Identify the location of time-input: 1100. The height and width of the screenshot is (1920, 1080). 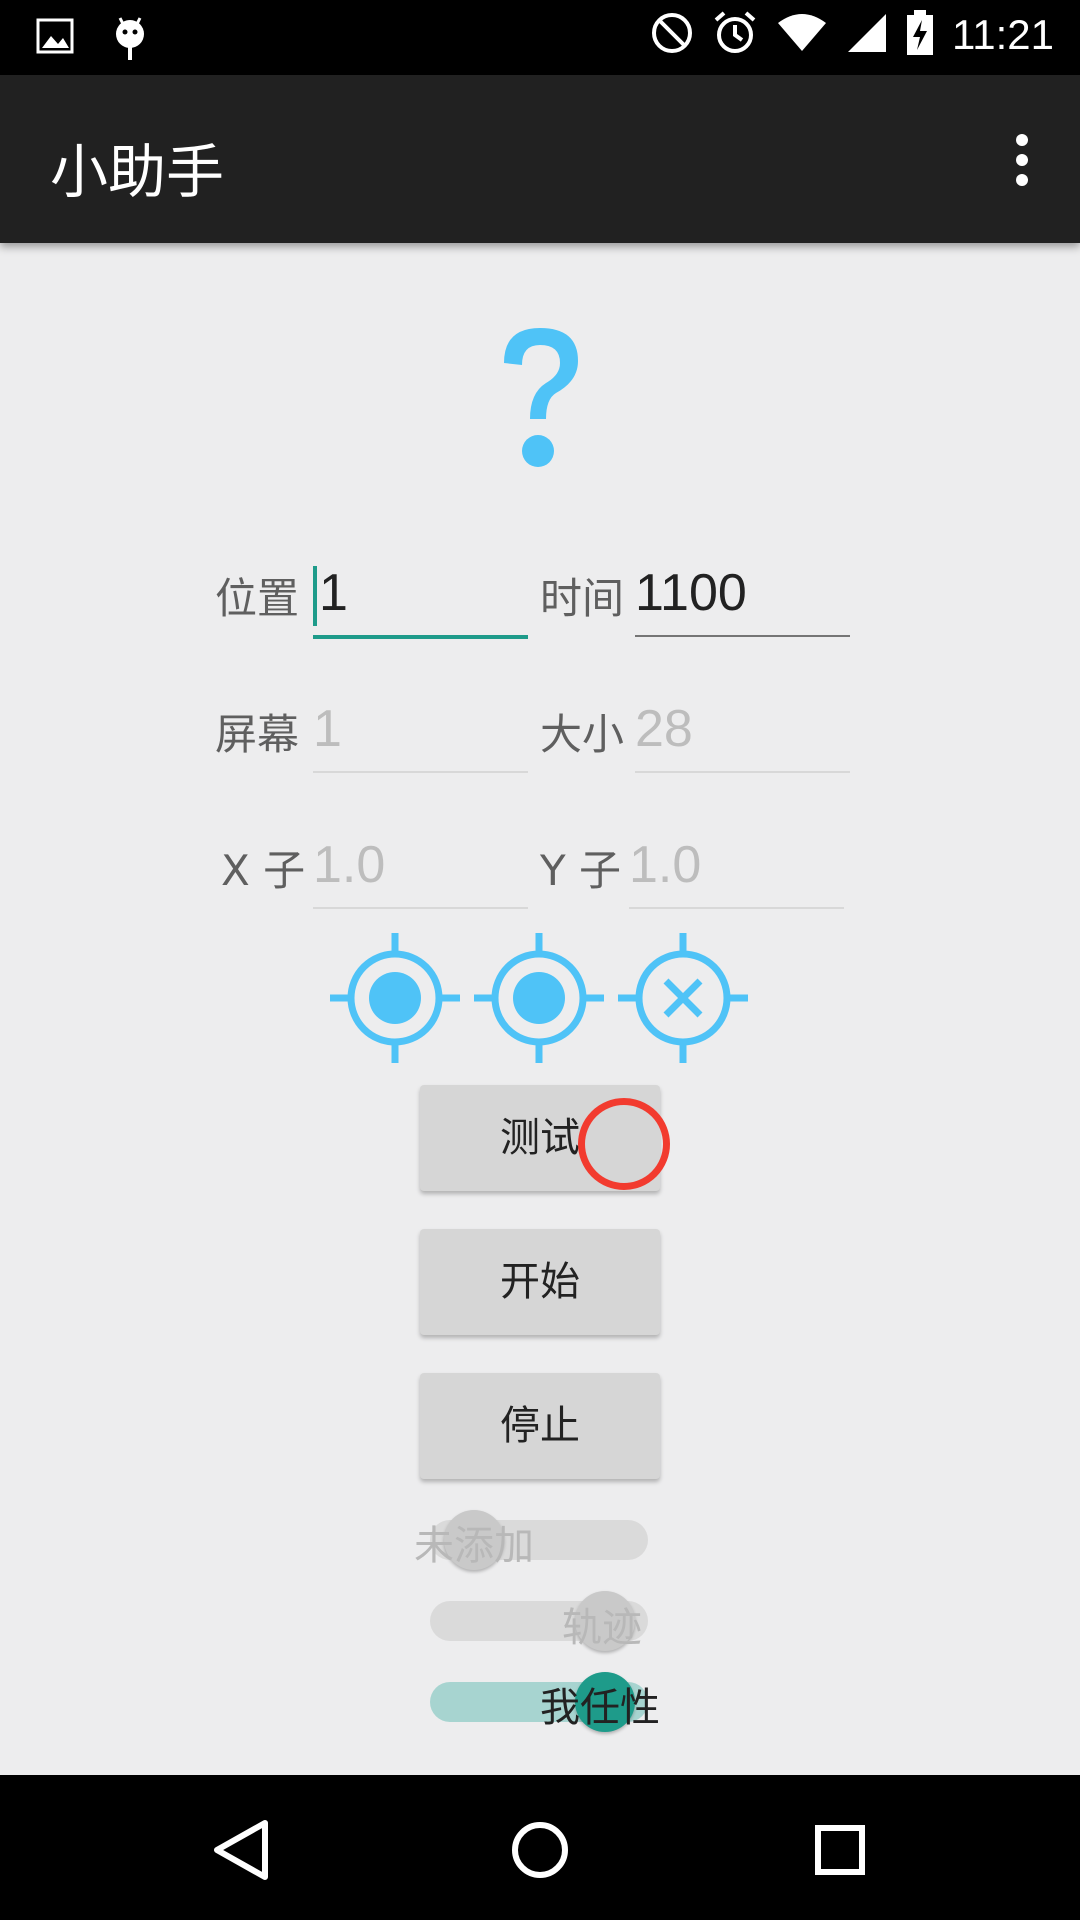
(742, 594).